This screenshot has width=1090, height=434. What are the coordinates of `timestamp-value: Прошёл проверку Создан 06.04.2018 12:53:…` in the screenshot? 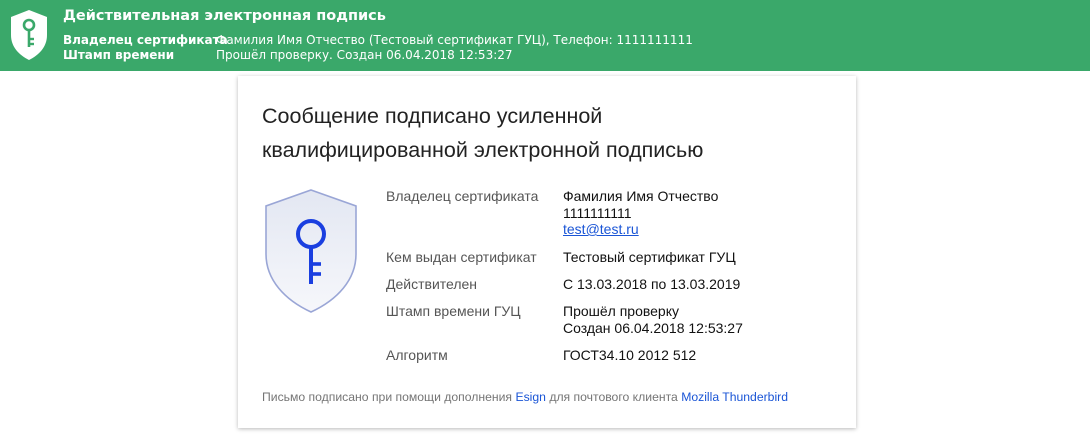 It's located at (653, 319).